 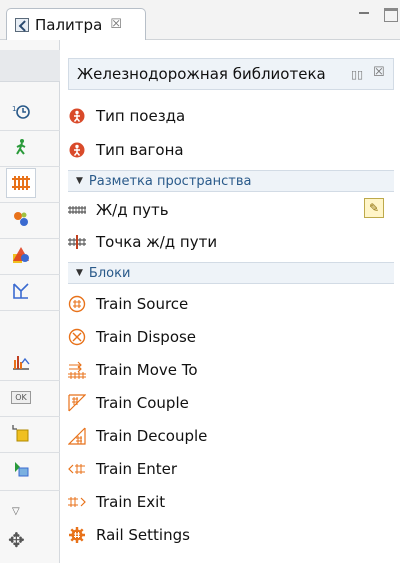 What do you see at coordinates (30, 66) in the screenshot?
I see `strip-header` at bounding box center [30, 66].